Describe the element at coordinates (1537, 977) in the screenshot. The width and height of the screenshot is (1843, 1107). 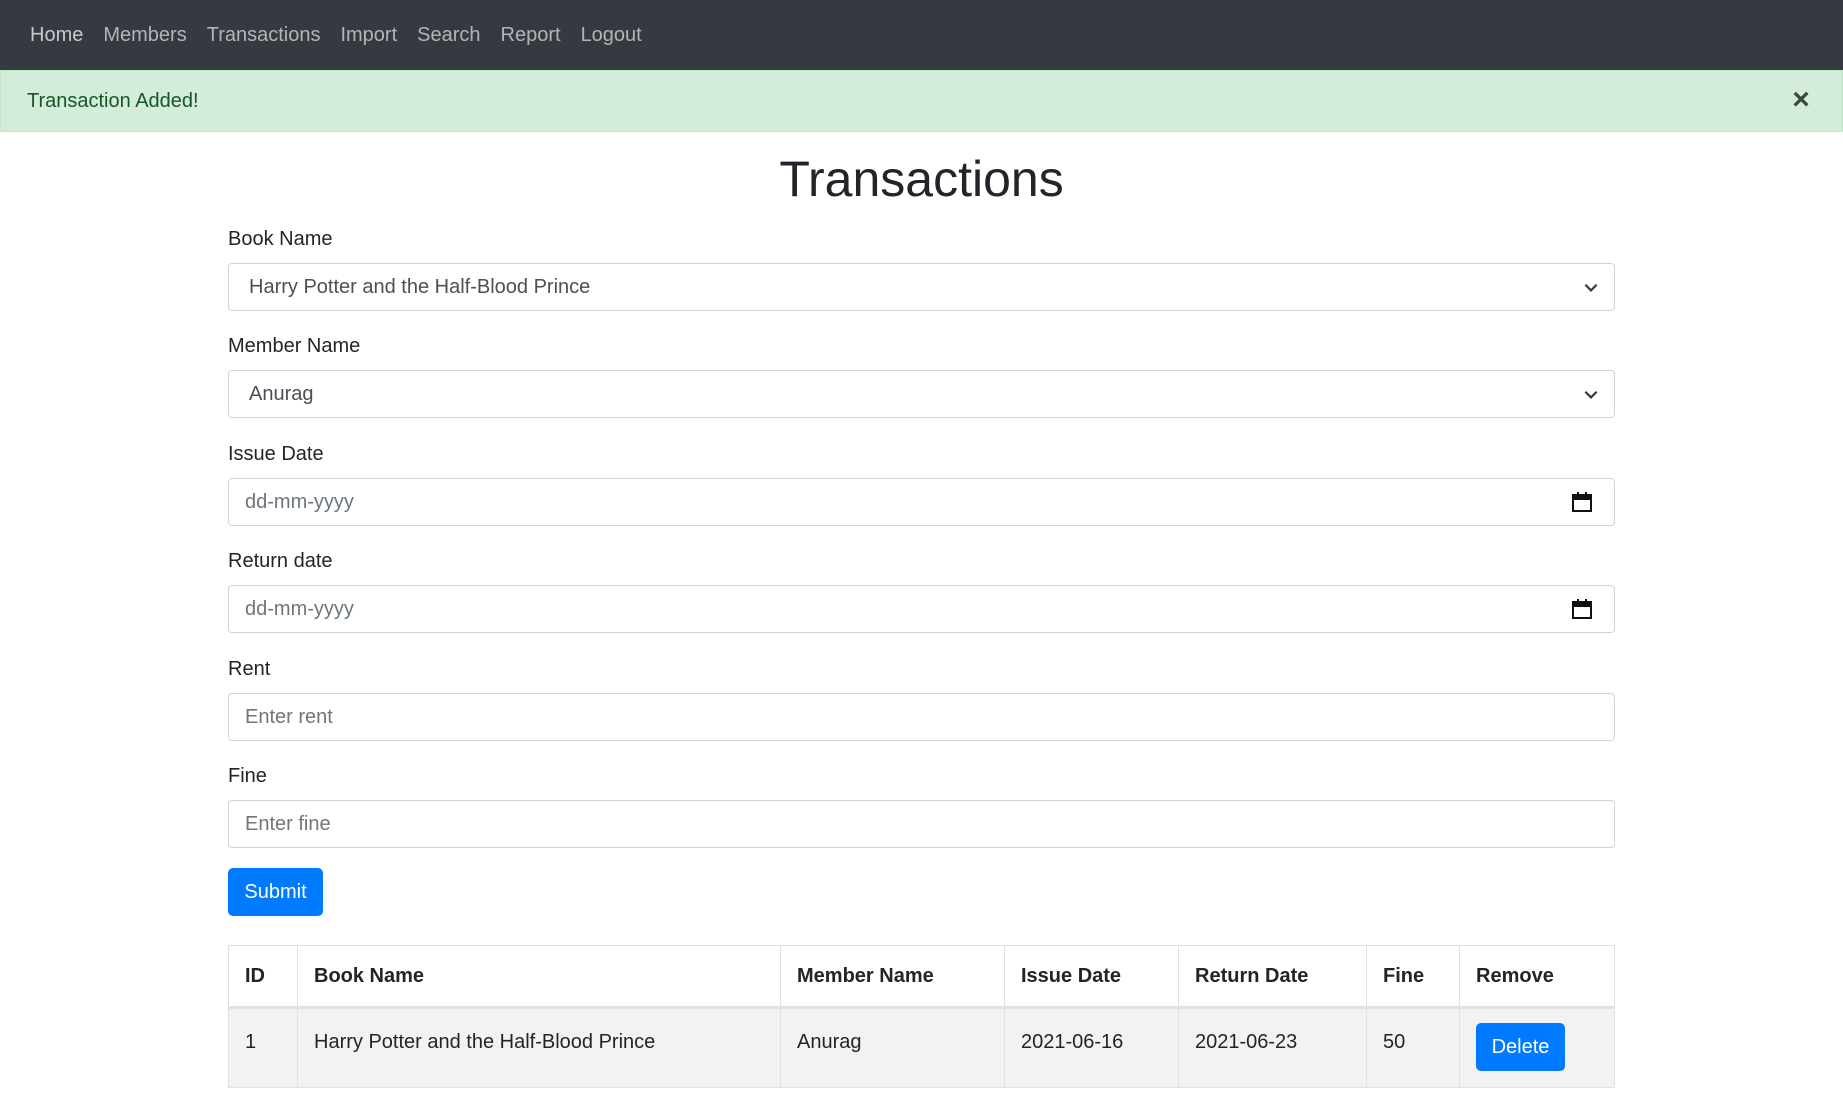
I see `col-header-remove: Remove` at that location.